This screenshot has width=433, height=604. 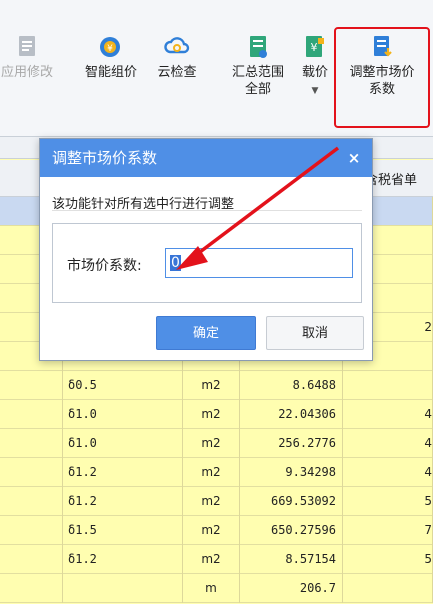 What do you see at coordinates (207, 210) in the screenshot?
I see `divider` at bounding box center [207, 210].